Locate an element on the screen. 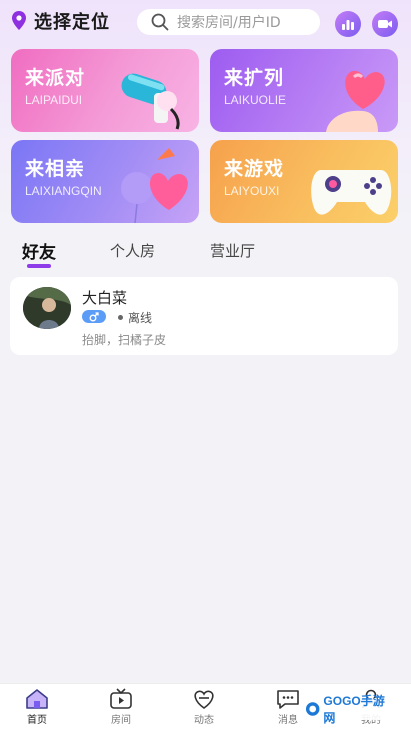  avatar-photo is located at coordinates (47, 308).